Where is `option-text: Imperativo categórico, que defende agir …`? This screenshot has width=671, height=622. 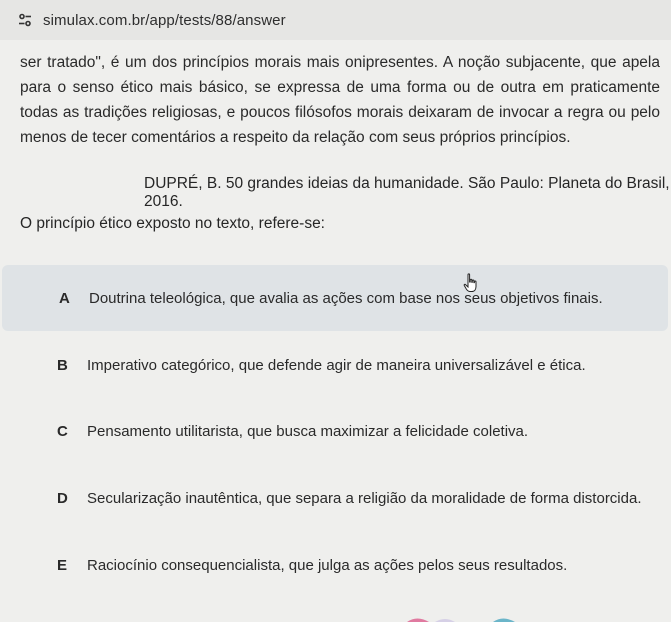
option-text: Imperativo categórico, que defende agir … is located at coordinates (336, 365).